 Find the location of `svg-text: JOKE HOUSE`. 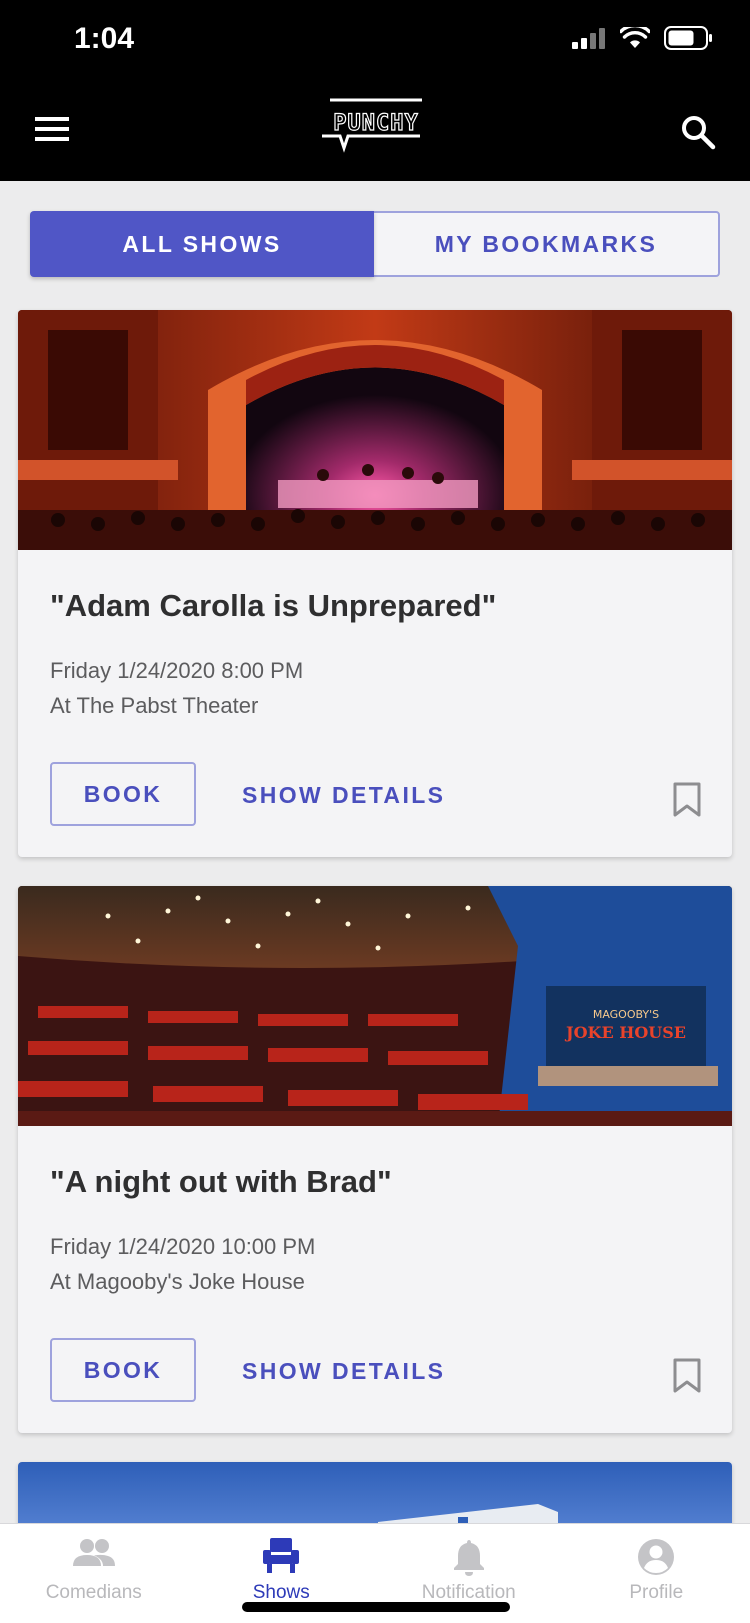

svg-text: JOKE HOUSE is located at coordinates (625, 1032).